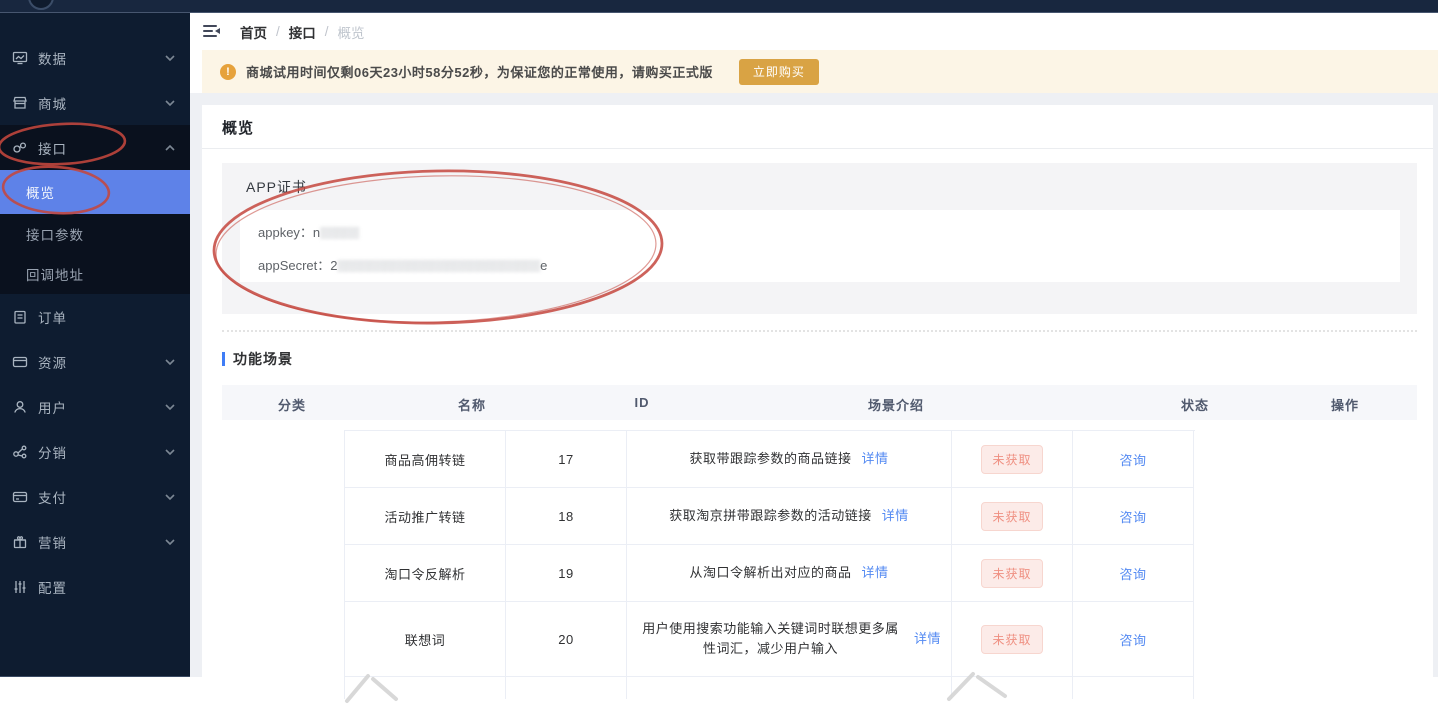 The image size is (1438, 720). Describe the element at coordinates (52, 363) in the screenshot. I see `sidebar-item-label: 资源` at that location.